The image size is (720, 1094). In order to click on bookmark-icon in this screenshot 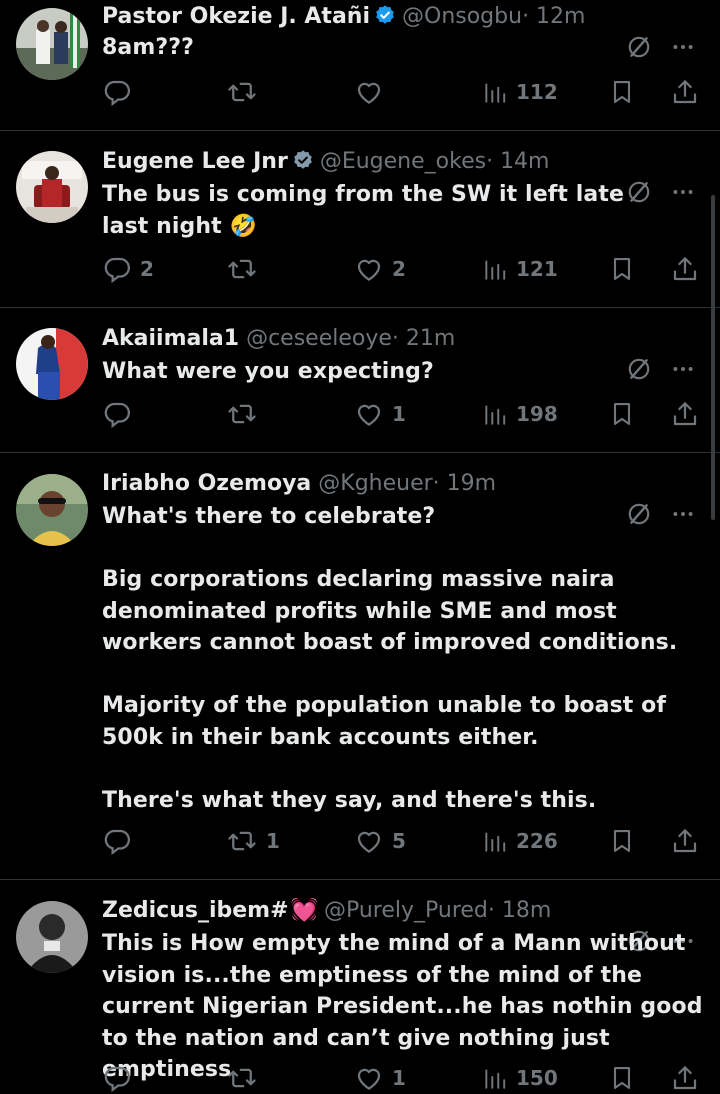, I will do `click(622, 841)`.